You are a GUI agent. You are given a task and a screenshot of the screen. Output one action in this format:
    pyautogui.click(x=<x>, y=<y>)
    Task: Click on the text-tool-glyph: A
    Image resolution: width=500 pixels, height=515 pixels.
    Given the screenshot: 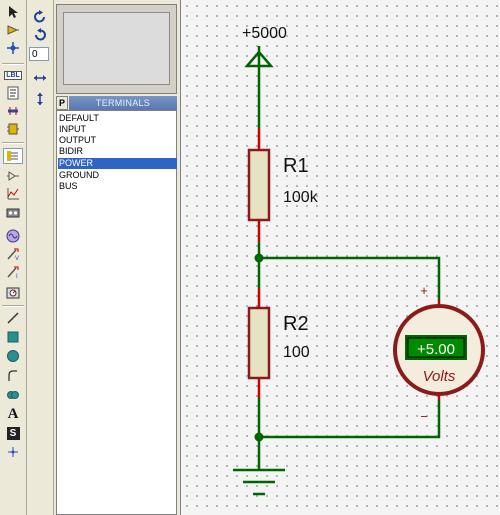 What is the action you would take?
    pyautogui.click(x=13, y=413)
    